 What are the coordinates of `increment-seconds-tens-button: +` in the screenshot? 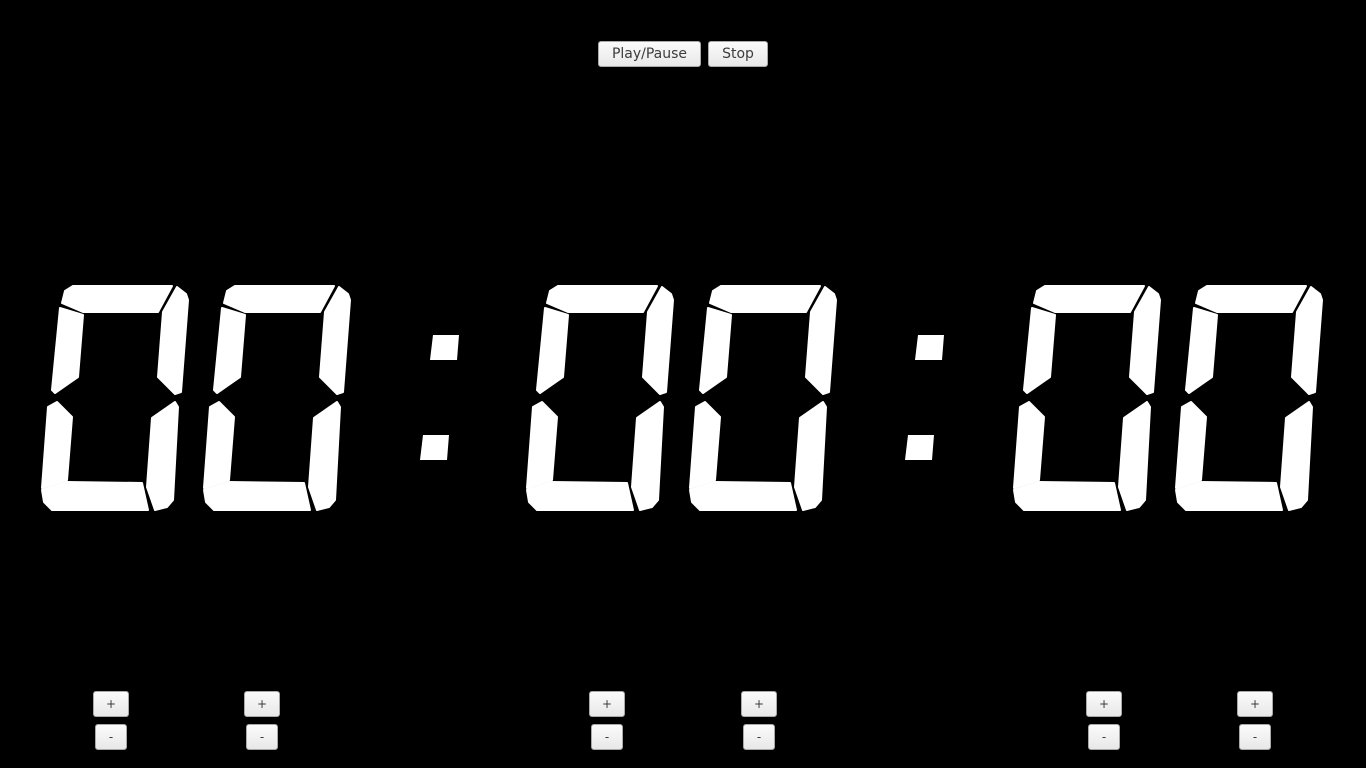 It's located at (1104, 704).